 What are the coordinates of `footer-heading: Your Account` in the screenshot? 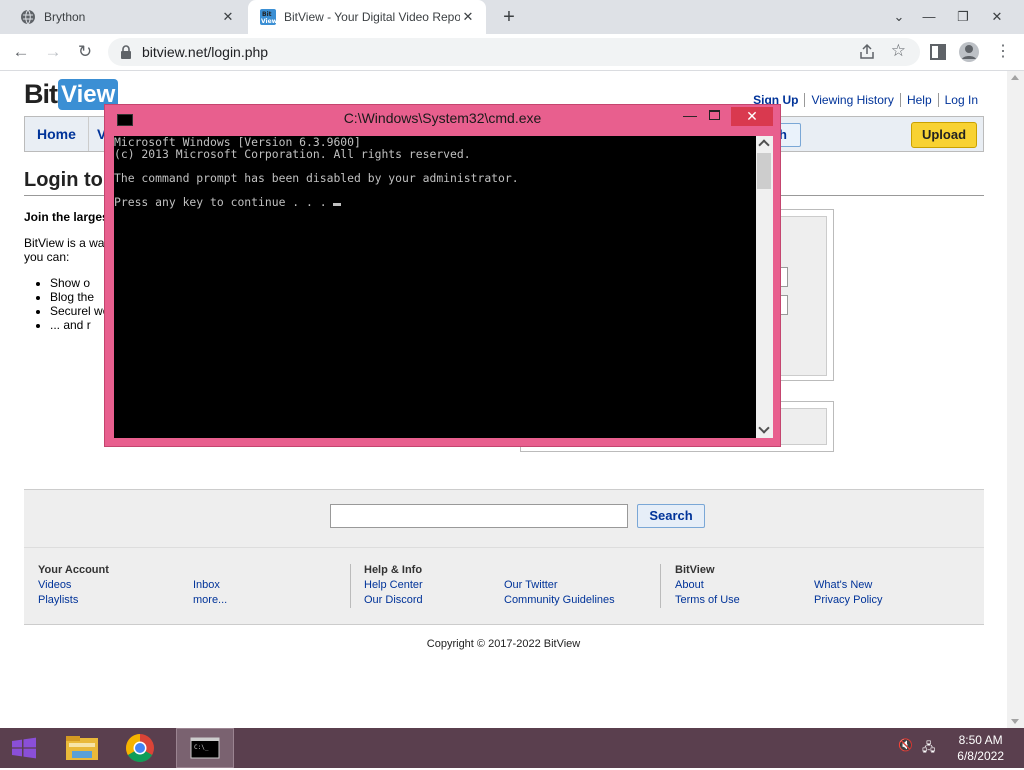 It's located at (73, 570).